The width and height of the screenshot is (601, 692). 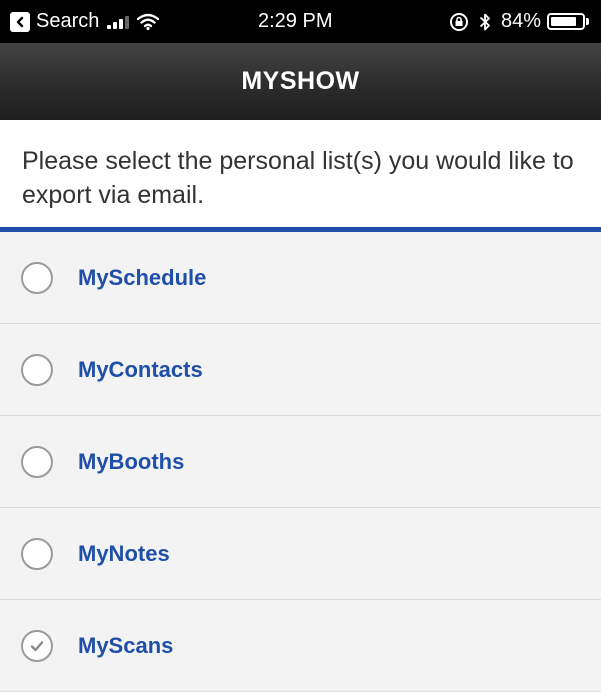 I want to click on list-item: MyScans, so click(x=300, y=646).